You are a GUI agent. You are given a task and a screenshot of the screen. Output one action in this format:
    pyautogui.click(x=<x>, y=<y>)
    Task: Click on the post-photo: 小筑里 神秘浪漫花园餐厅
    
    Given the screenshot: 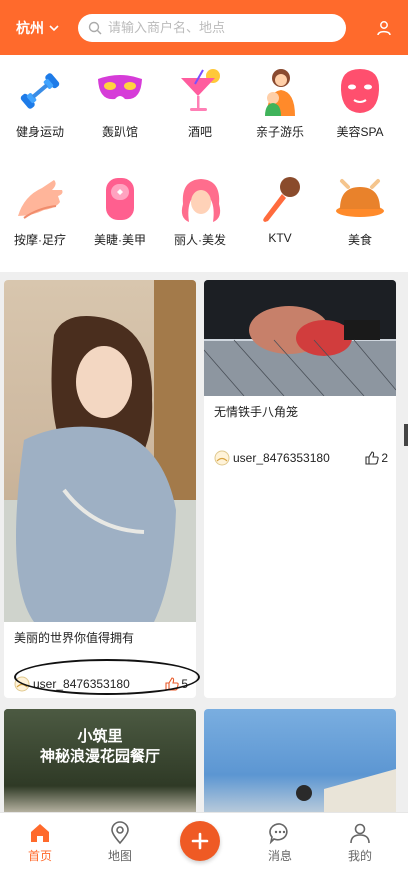 What is the action you would take?
    pyautogui.click(x=100, y=760)
    